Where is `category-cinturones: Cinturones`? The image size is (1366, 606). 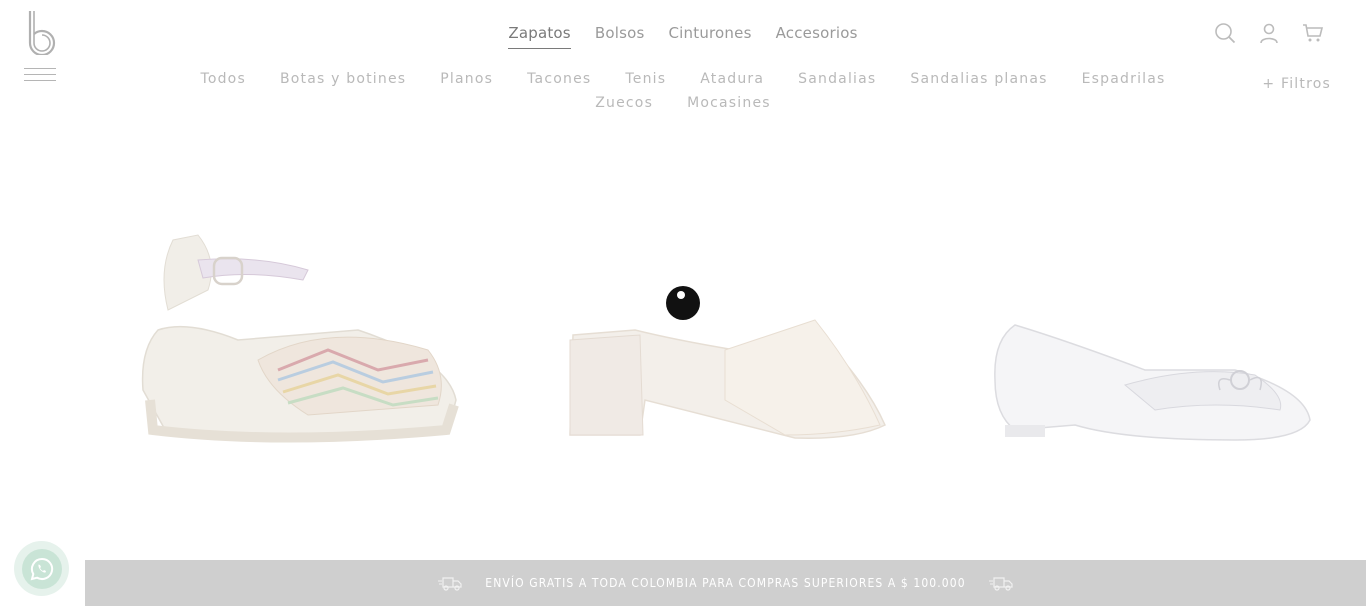
category-cinturones: Cinturones is located at coordinates (709, 35).